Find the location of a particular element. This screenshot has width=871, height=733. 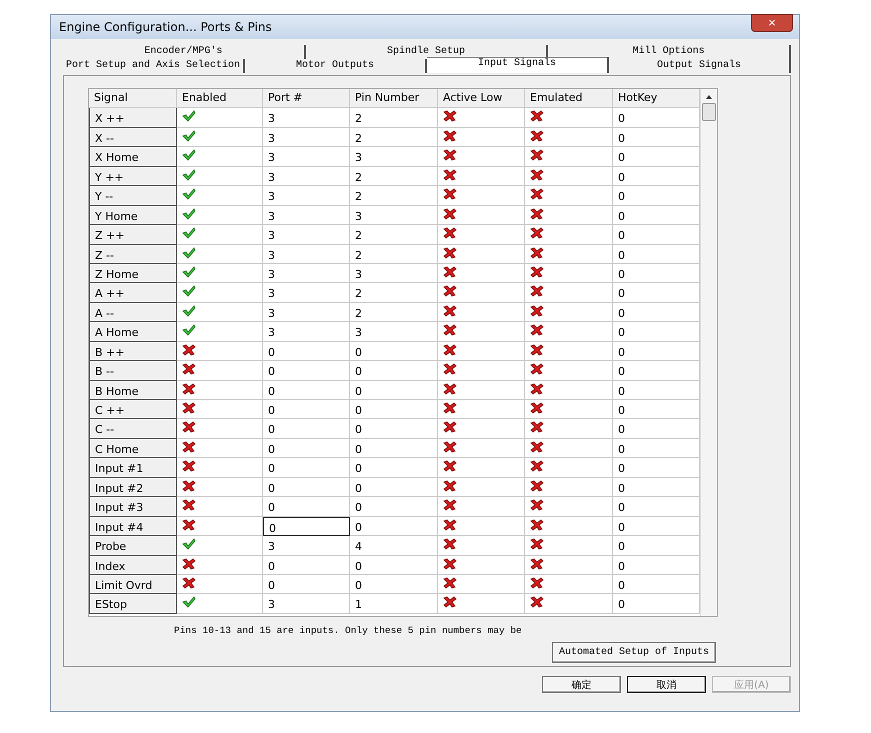

automated-setup-button: Automated Setup of Inputs is located at coordinates (634, 652).